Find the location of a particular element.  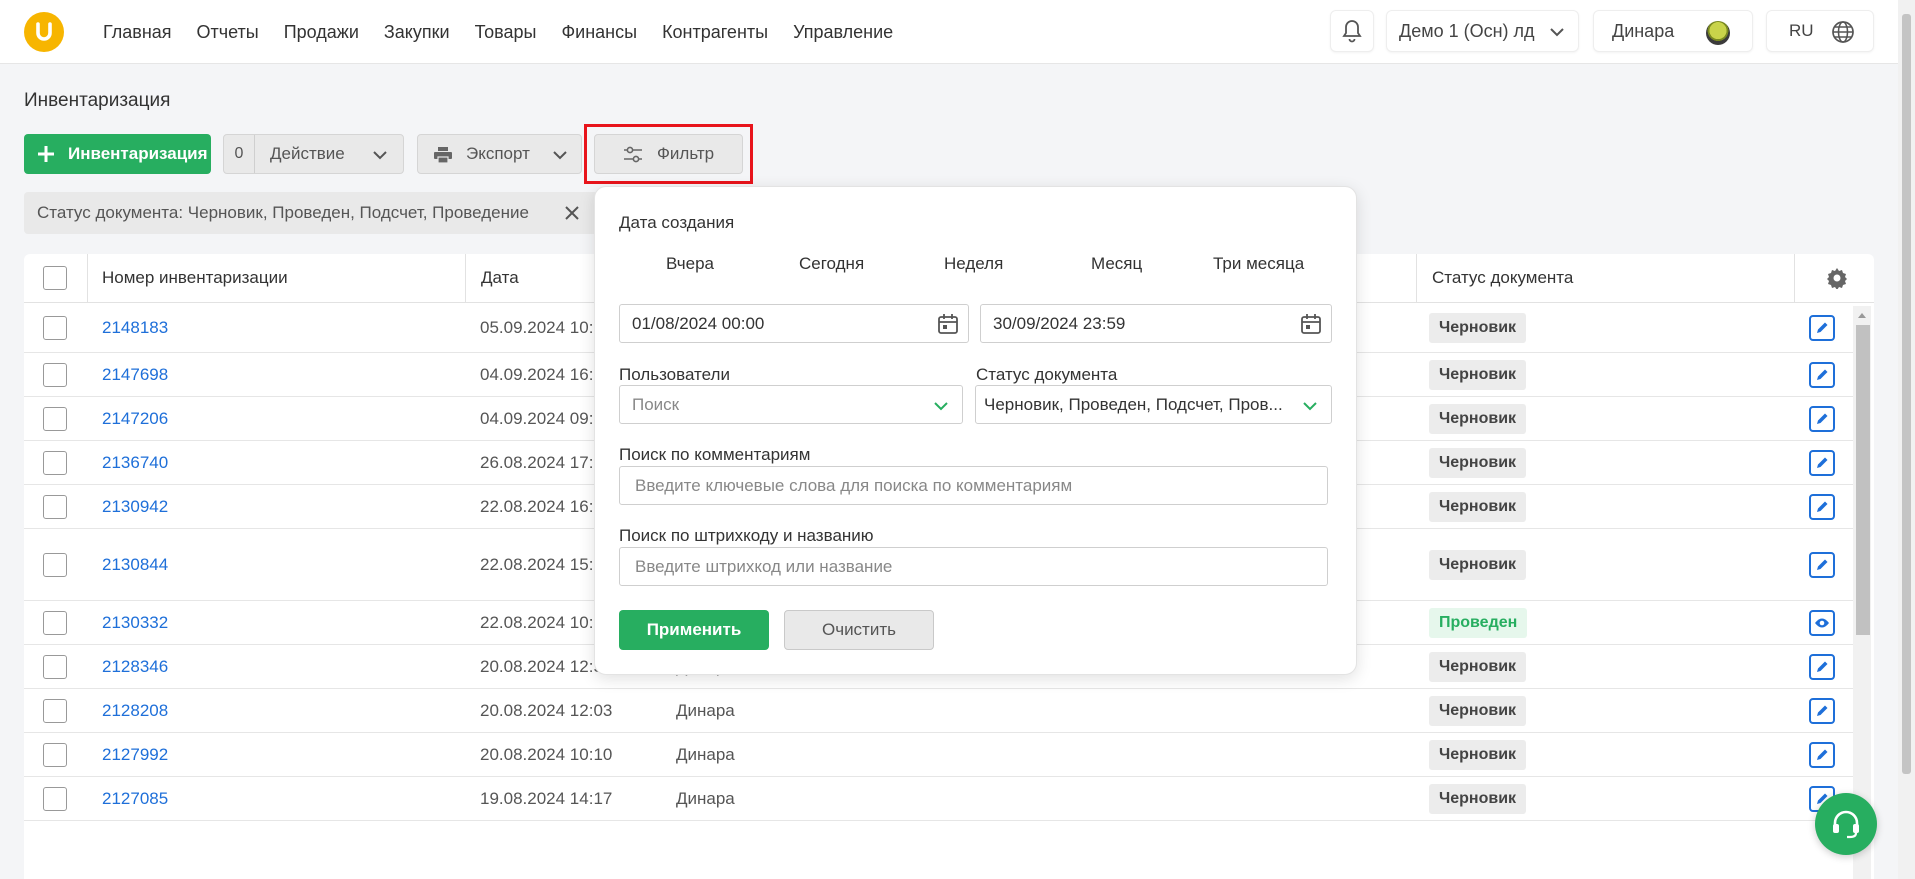

comment-search-label: Поиск по комментариям is located at coordinates (715, 454).